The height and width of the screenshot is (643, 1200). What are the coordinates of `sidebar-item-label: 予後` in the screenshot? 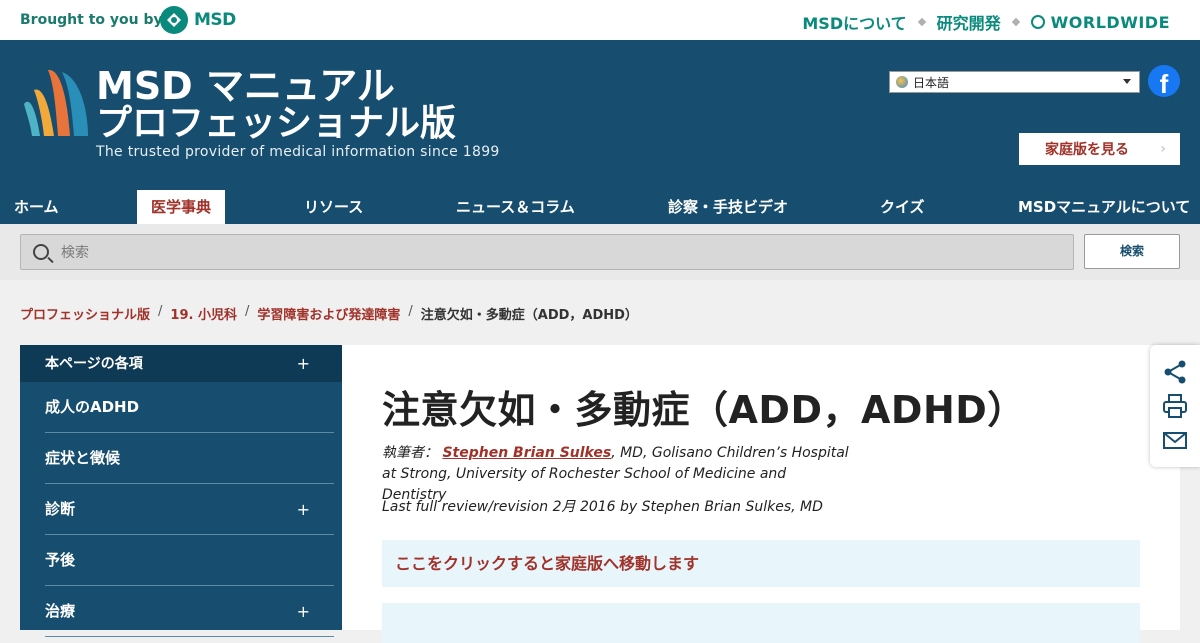 It's located at (60, 560).